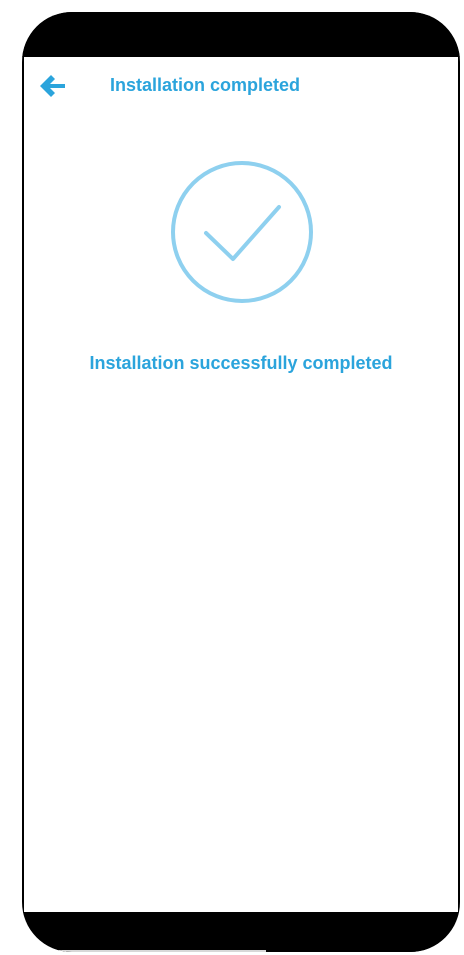  What do you see at coordinates (205, 85) in the screenshot?
I see `page-title: Installation completed` at bounding box center [205, 85].